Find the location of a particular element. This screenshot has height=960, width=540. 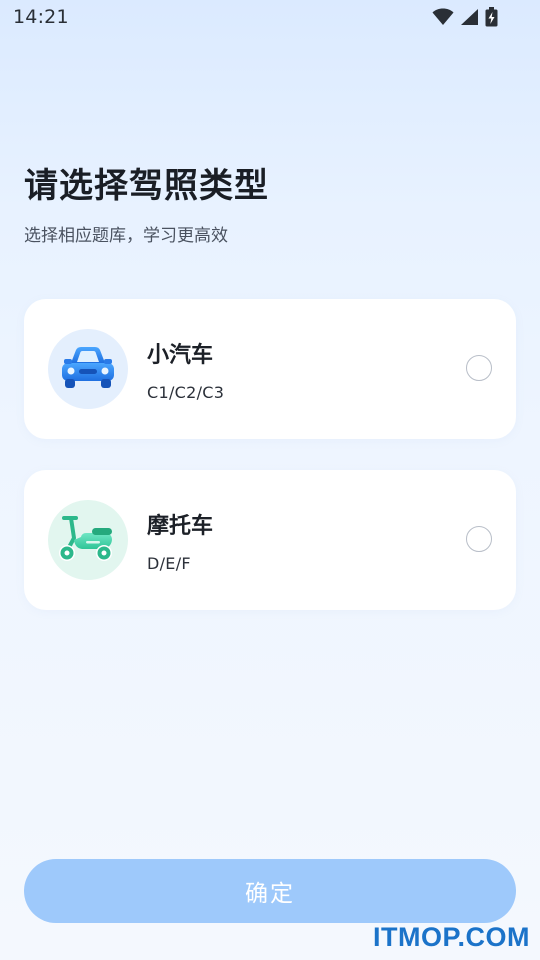

motorcycle-avatar is located at coordinates (88, 540).